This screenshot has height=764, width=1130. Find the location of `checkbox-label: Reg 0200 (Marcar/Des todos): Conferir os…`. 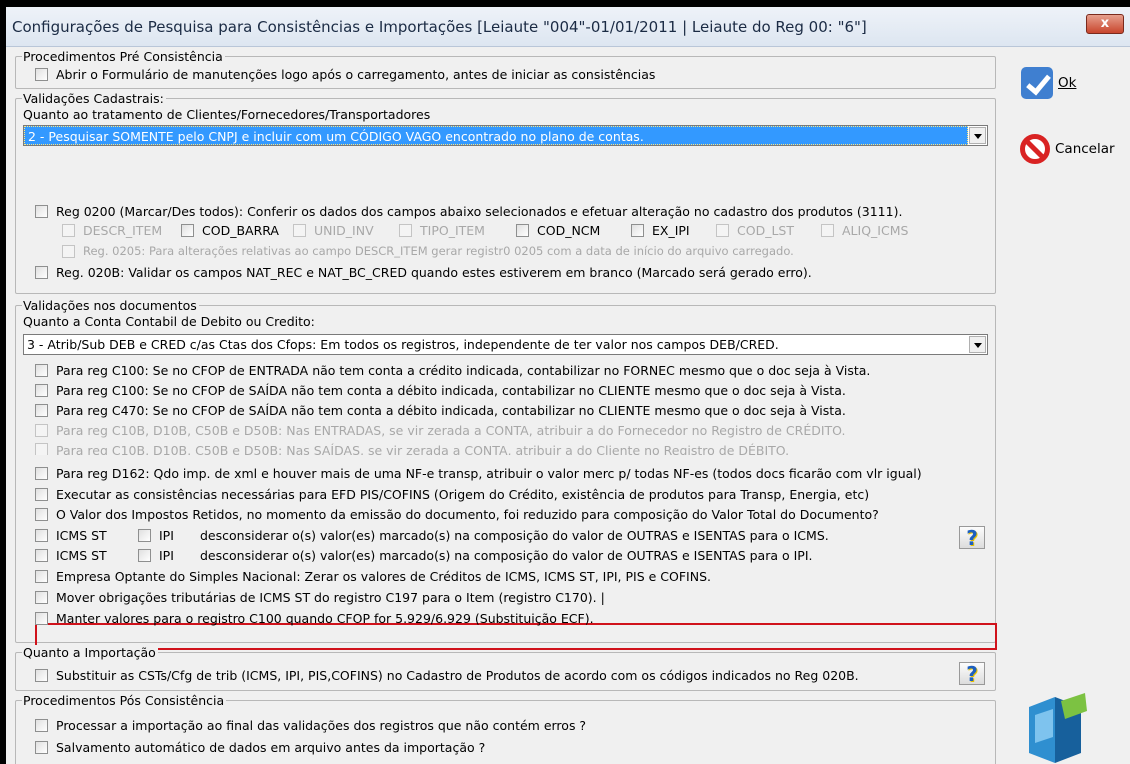

checkbox-label: Reg 0200 (Marcar/Des todos): Conferir os… is located at coordinates (479, 211).